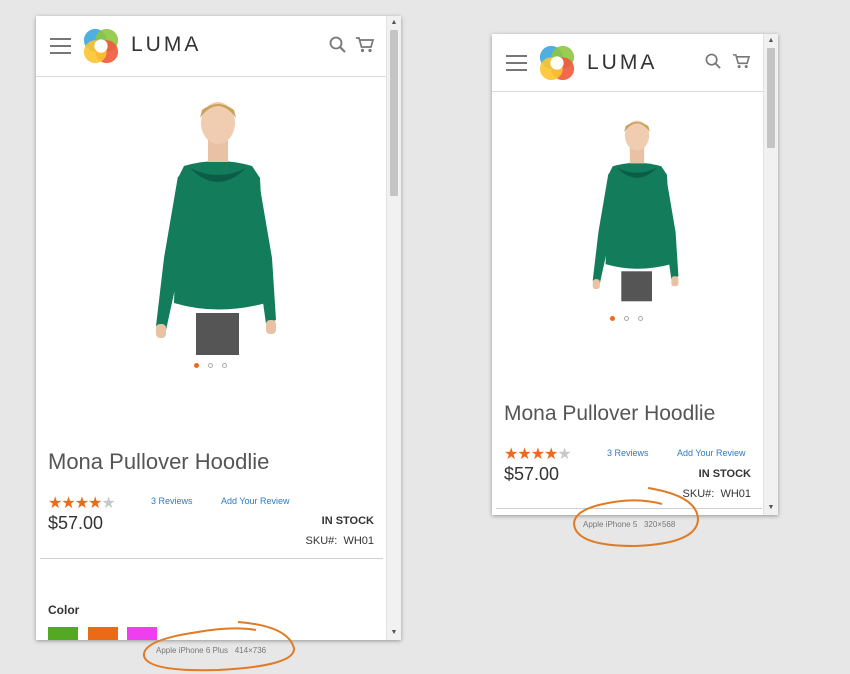 Image resolution: width=850 pixels, height=674 pixels. What do you see at coordinates (211, 558) in the screenshot?
I see `divider` at bounding box center [211, 558].